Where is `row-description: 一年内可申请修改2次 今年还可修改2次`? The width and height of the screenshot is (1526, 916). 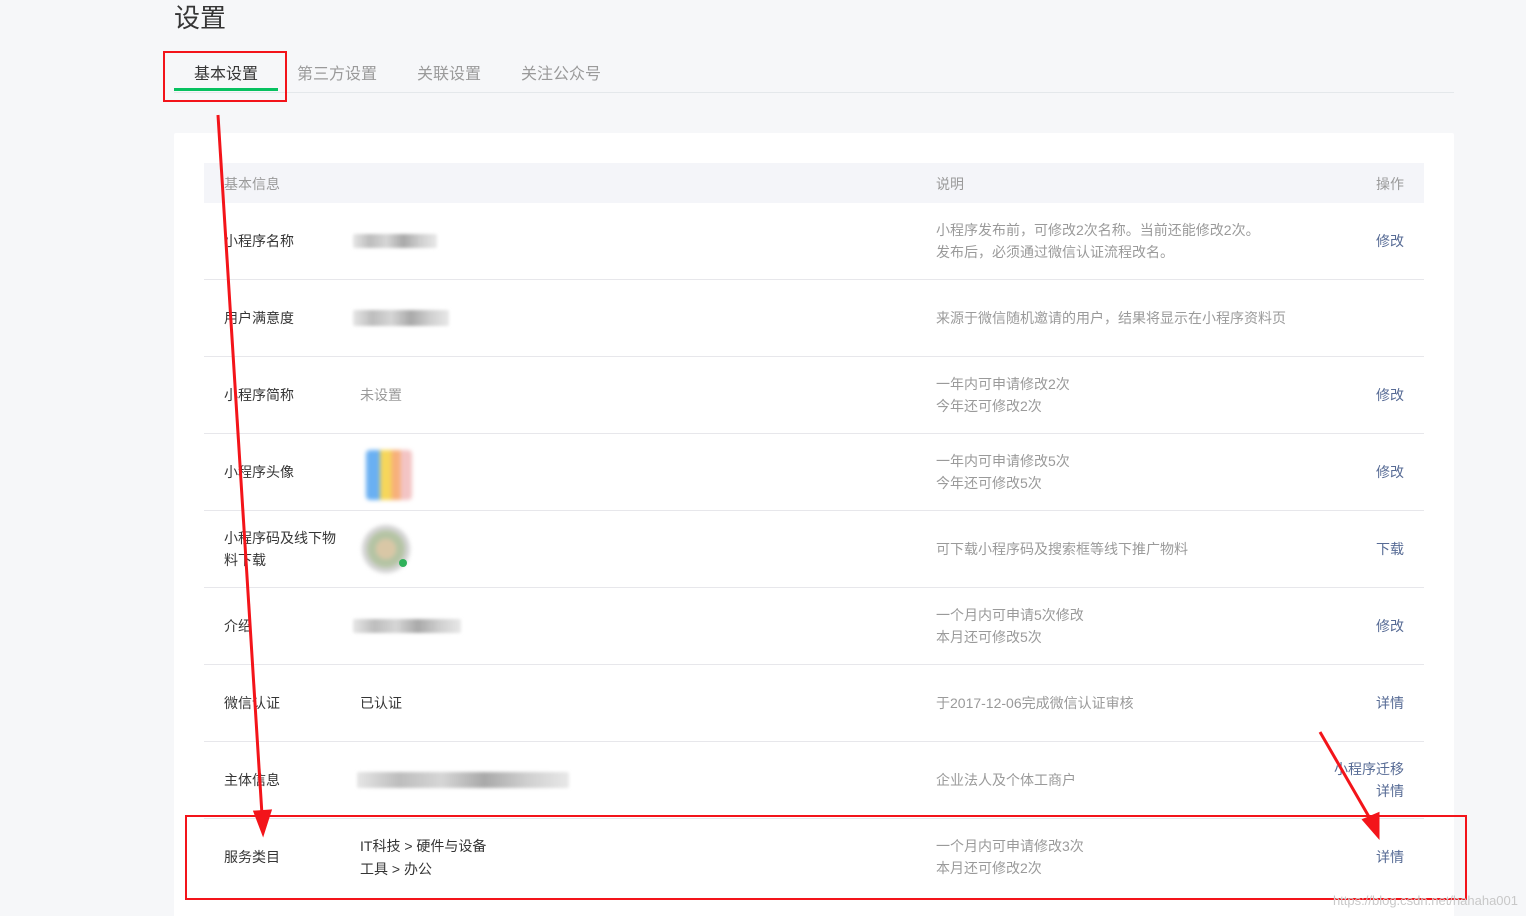 row-description: 一年内可申请修改2次 今年还可修改2次 is located at coordinates (1003, 395).